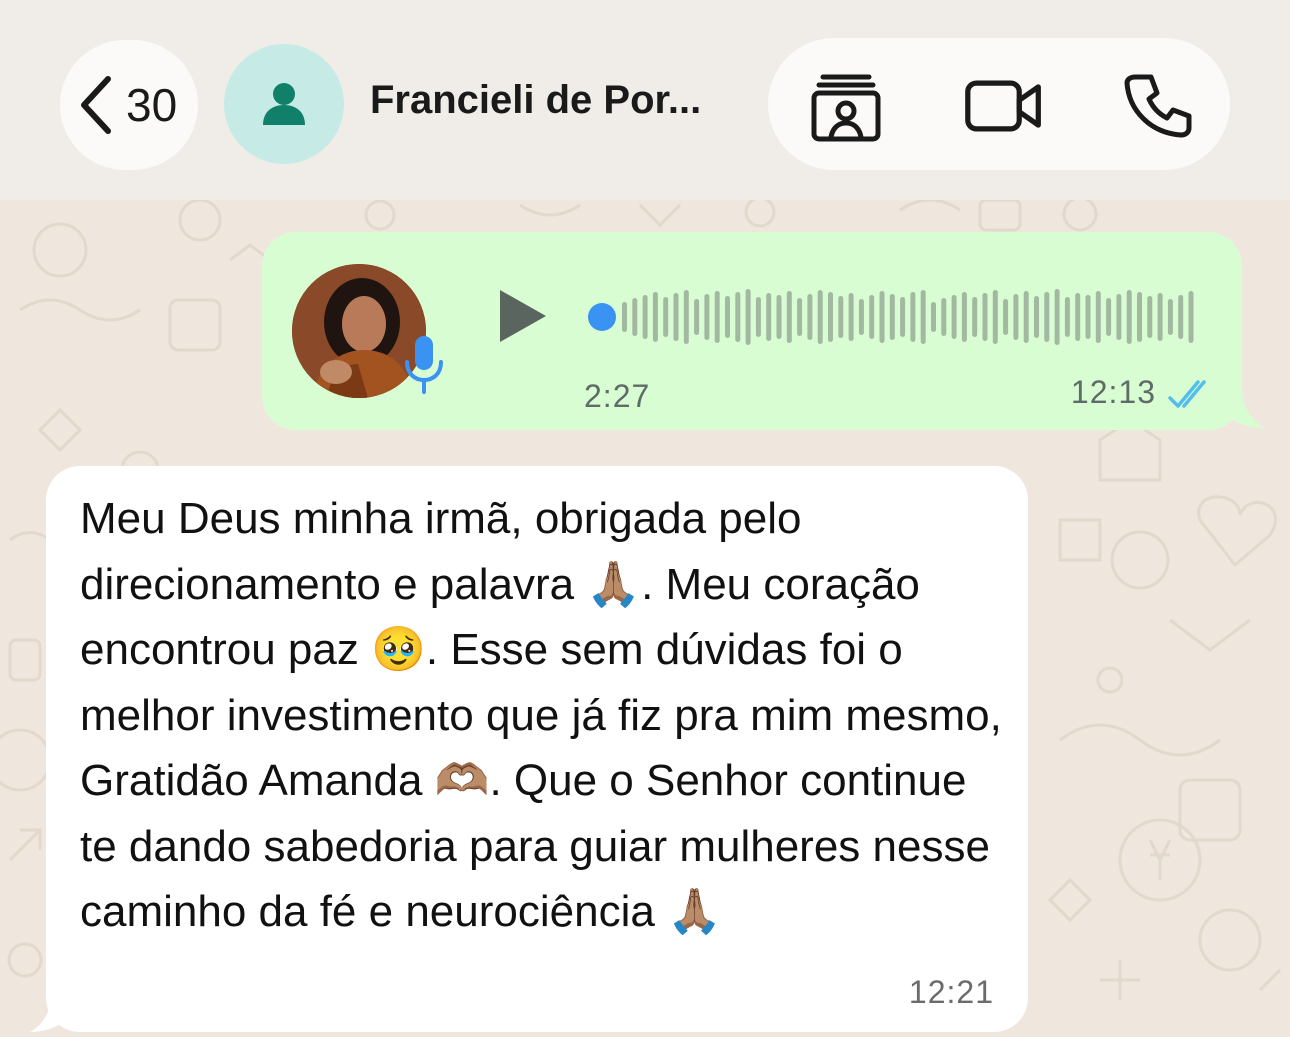  What do you see at coordinates (523, 316) in the screenshot?
I see `play-icon` at bounding box center [523, 316].